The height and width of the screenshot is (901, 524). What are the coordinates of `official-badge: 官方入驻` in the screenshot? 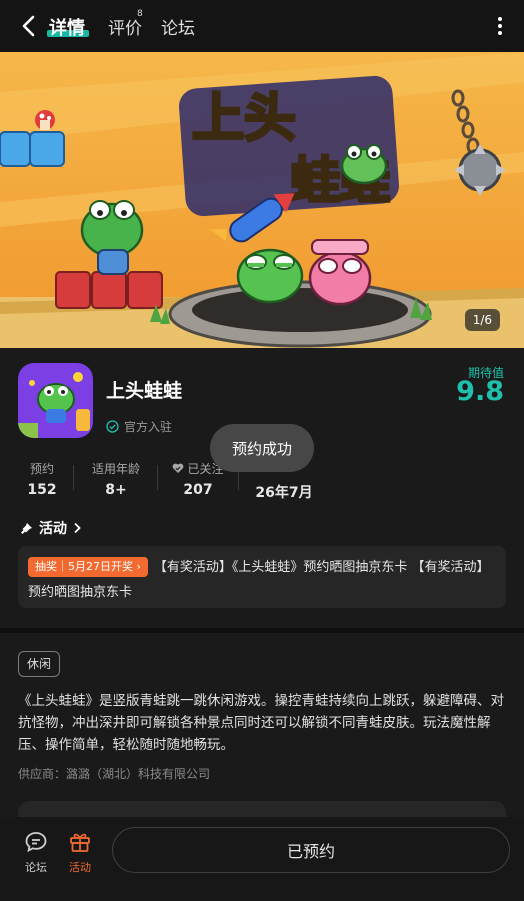 It's located at (139, 426).